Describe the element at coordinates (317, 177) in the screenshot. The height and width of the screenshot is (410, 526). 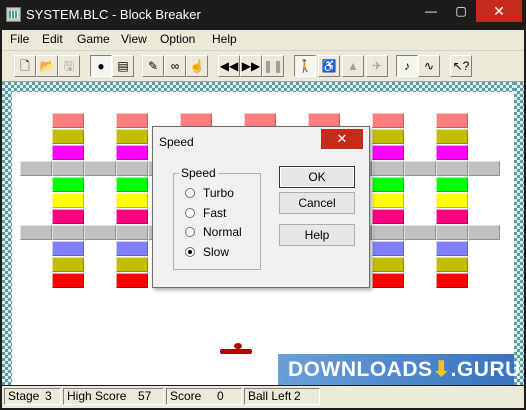
I see `ok-button: OK` at that location.